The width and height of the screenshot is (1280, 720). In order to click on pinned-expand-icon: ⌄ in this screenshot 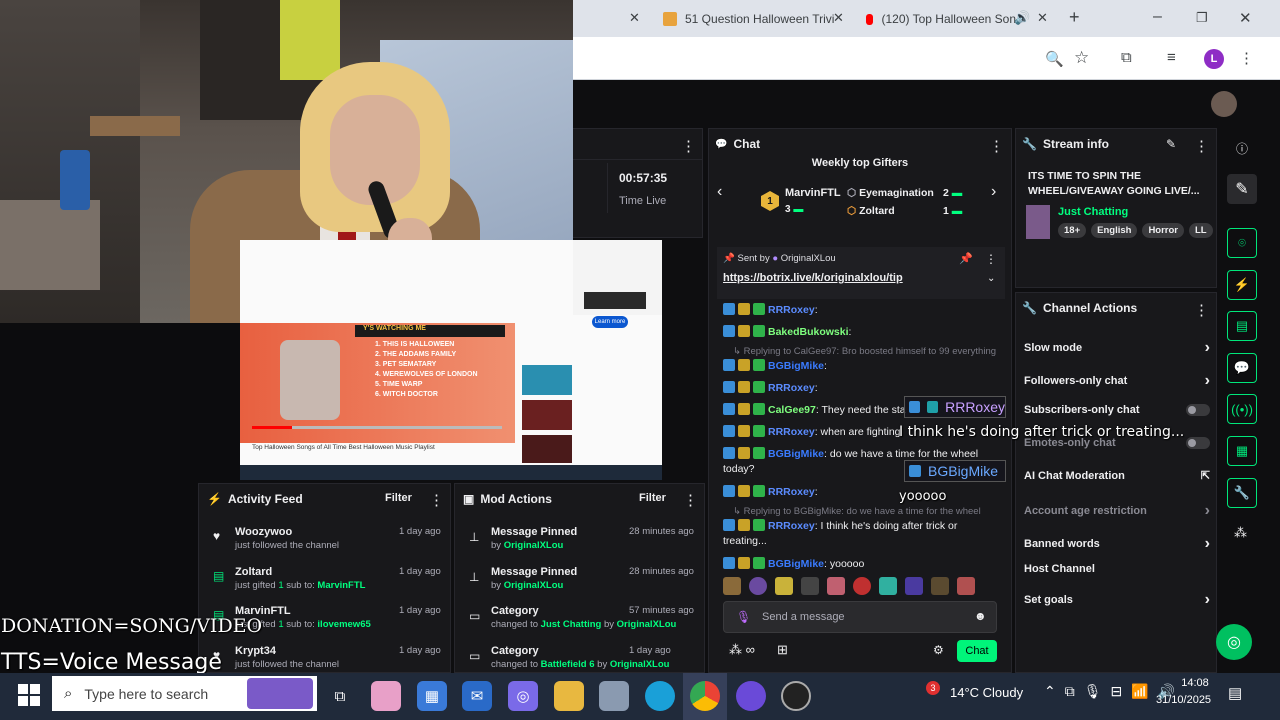, I will do `click(991, 278)`.